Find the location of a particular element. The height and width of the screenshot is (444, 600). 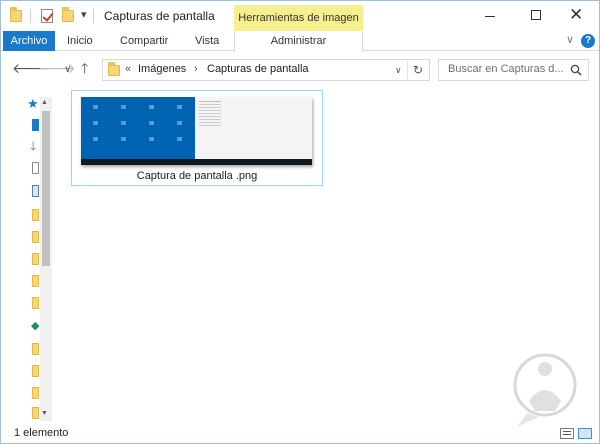

close-button: ✕ is located at coordinates (576, 16).